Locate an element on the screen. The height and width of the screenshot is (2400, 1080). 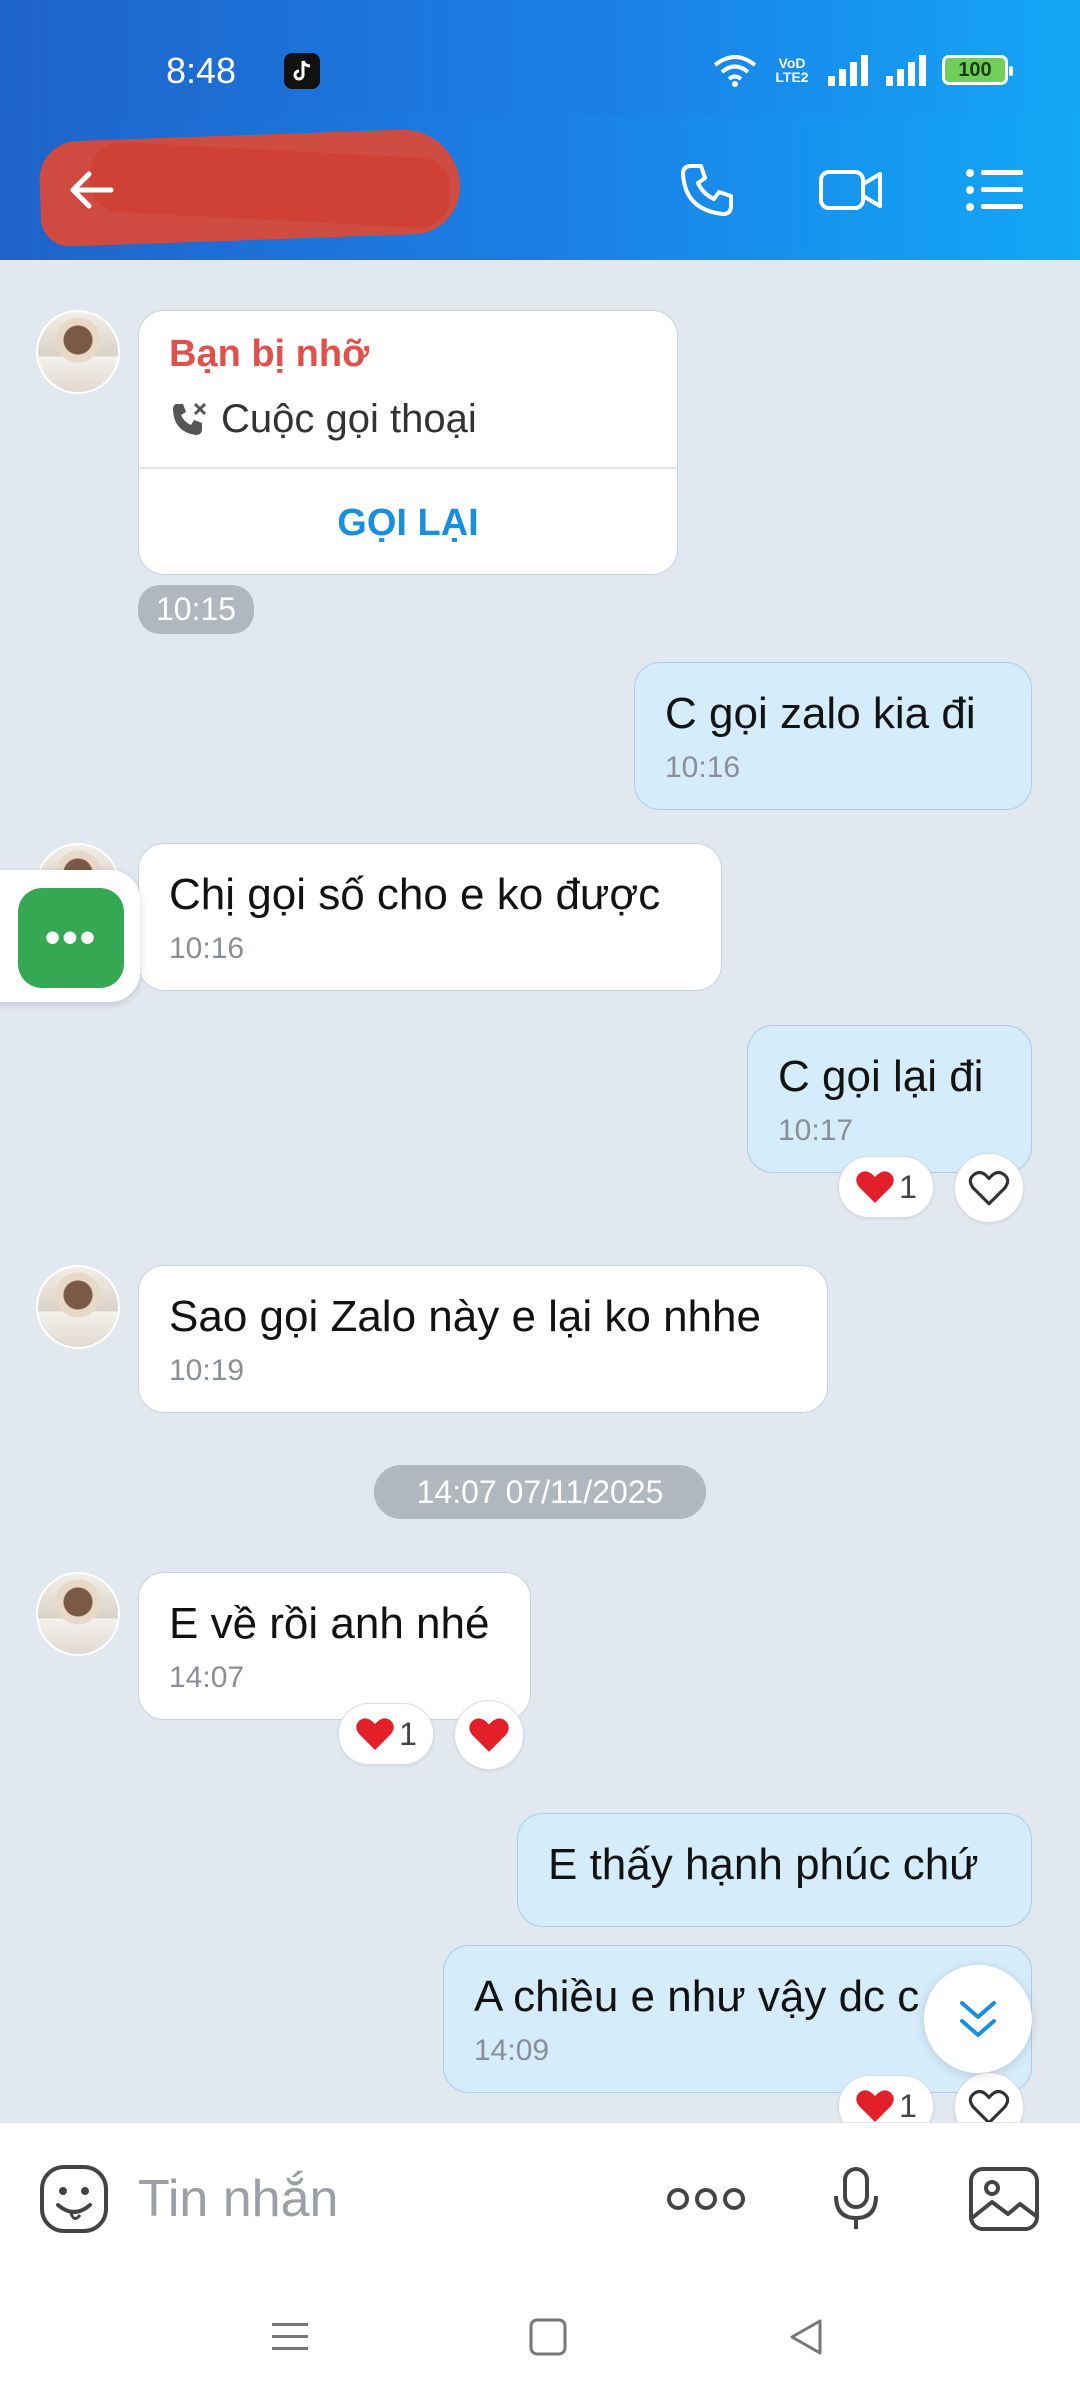
missed-call-subtitle-row: Cuộc gọi thoại is located at coordinates (323, 419).